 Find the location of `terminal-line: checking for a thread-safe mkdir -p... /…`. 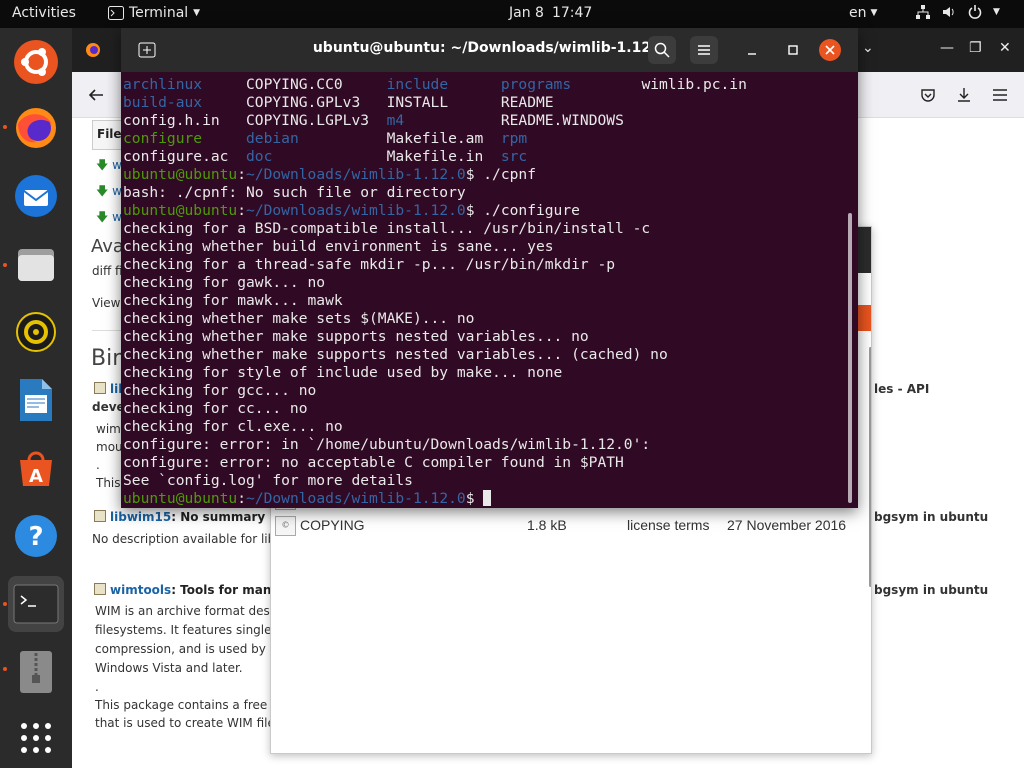

terminal-line: checking for a thread-safe mkdir -p... /… is located at coordinates (369, 265).